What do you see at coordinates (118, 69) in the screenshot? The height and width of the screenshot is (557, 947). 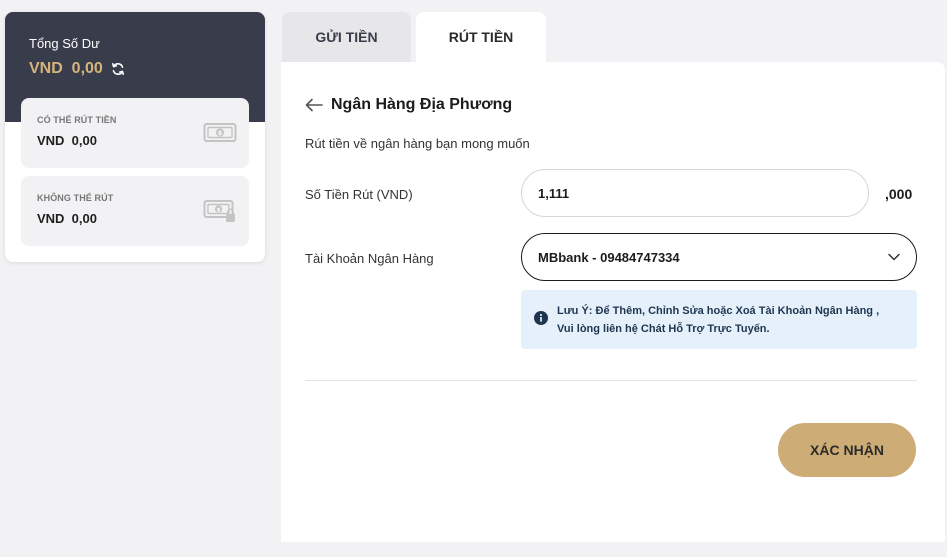 I see `refresh-icon` at bounding box center [118, 69].